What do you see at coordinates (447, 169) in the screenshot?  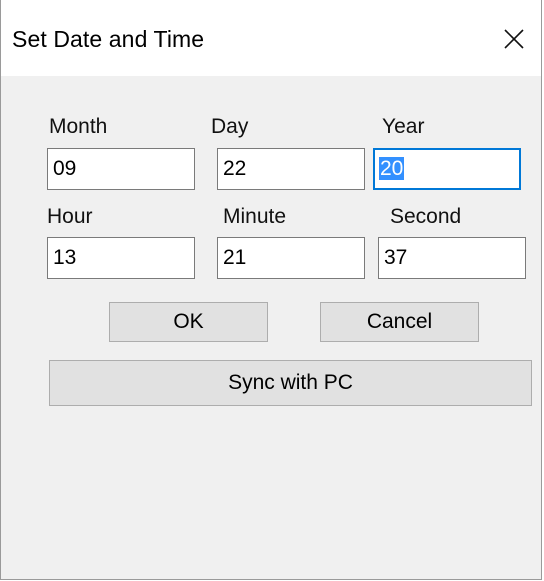 I see `year-field: 20` at bounding box center [447, 169].